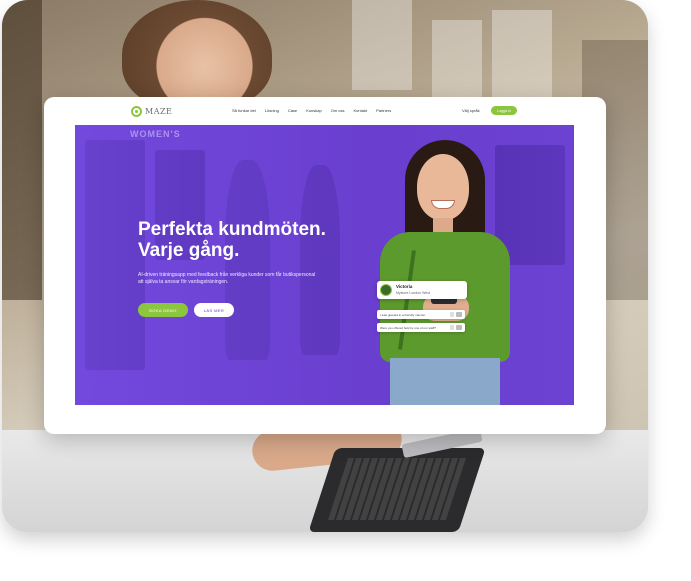  I want to click on profile-name: Victoria, so click(404, 286).